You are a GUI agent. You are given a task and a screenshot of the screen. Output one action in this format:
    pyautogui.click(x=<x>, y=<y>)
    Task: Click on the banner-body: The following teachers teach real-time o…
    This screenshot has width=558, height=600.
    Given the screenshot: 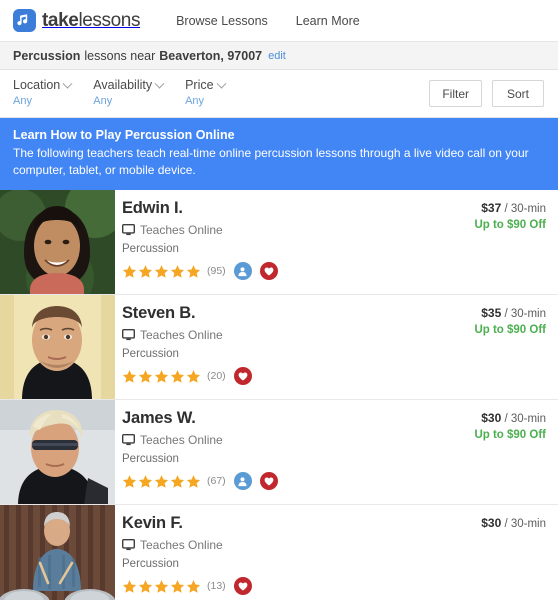 What is the action you would take?
    pyautogui.click(x=271, y=161)
    